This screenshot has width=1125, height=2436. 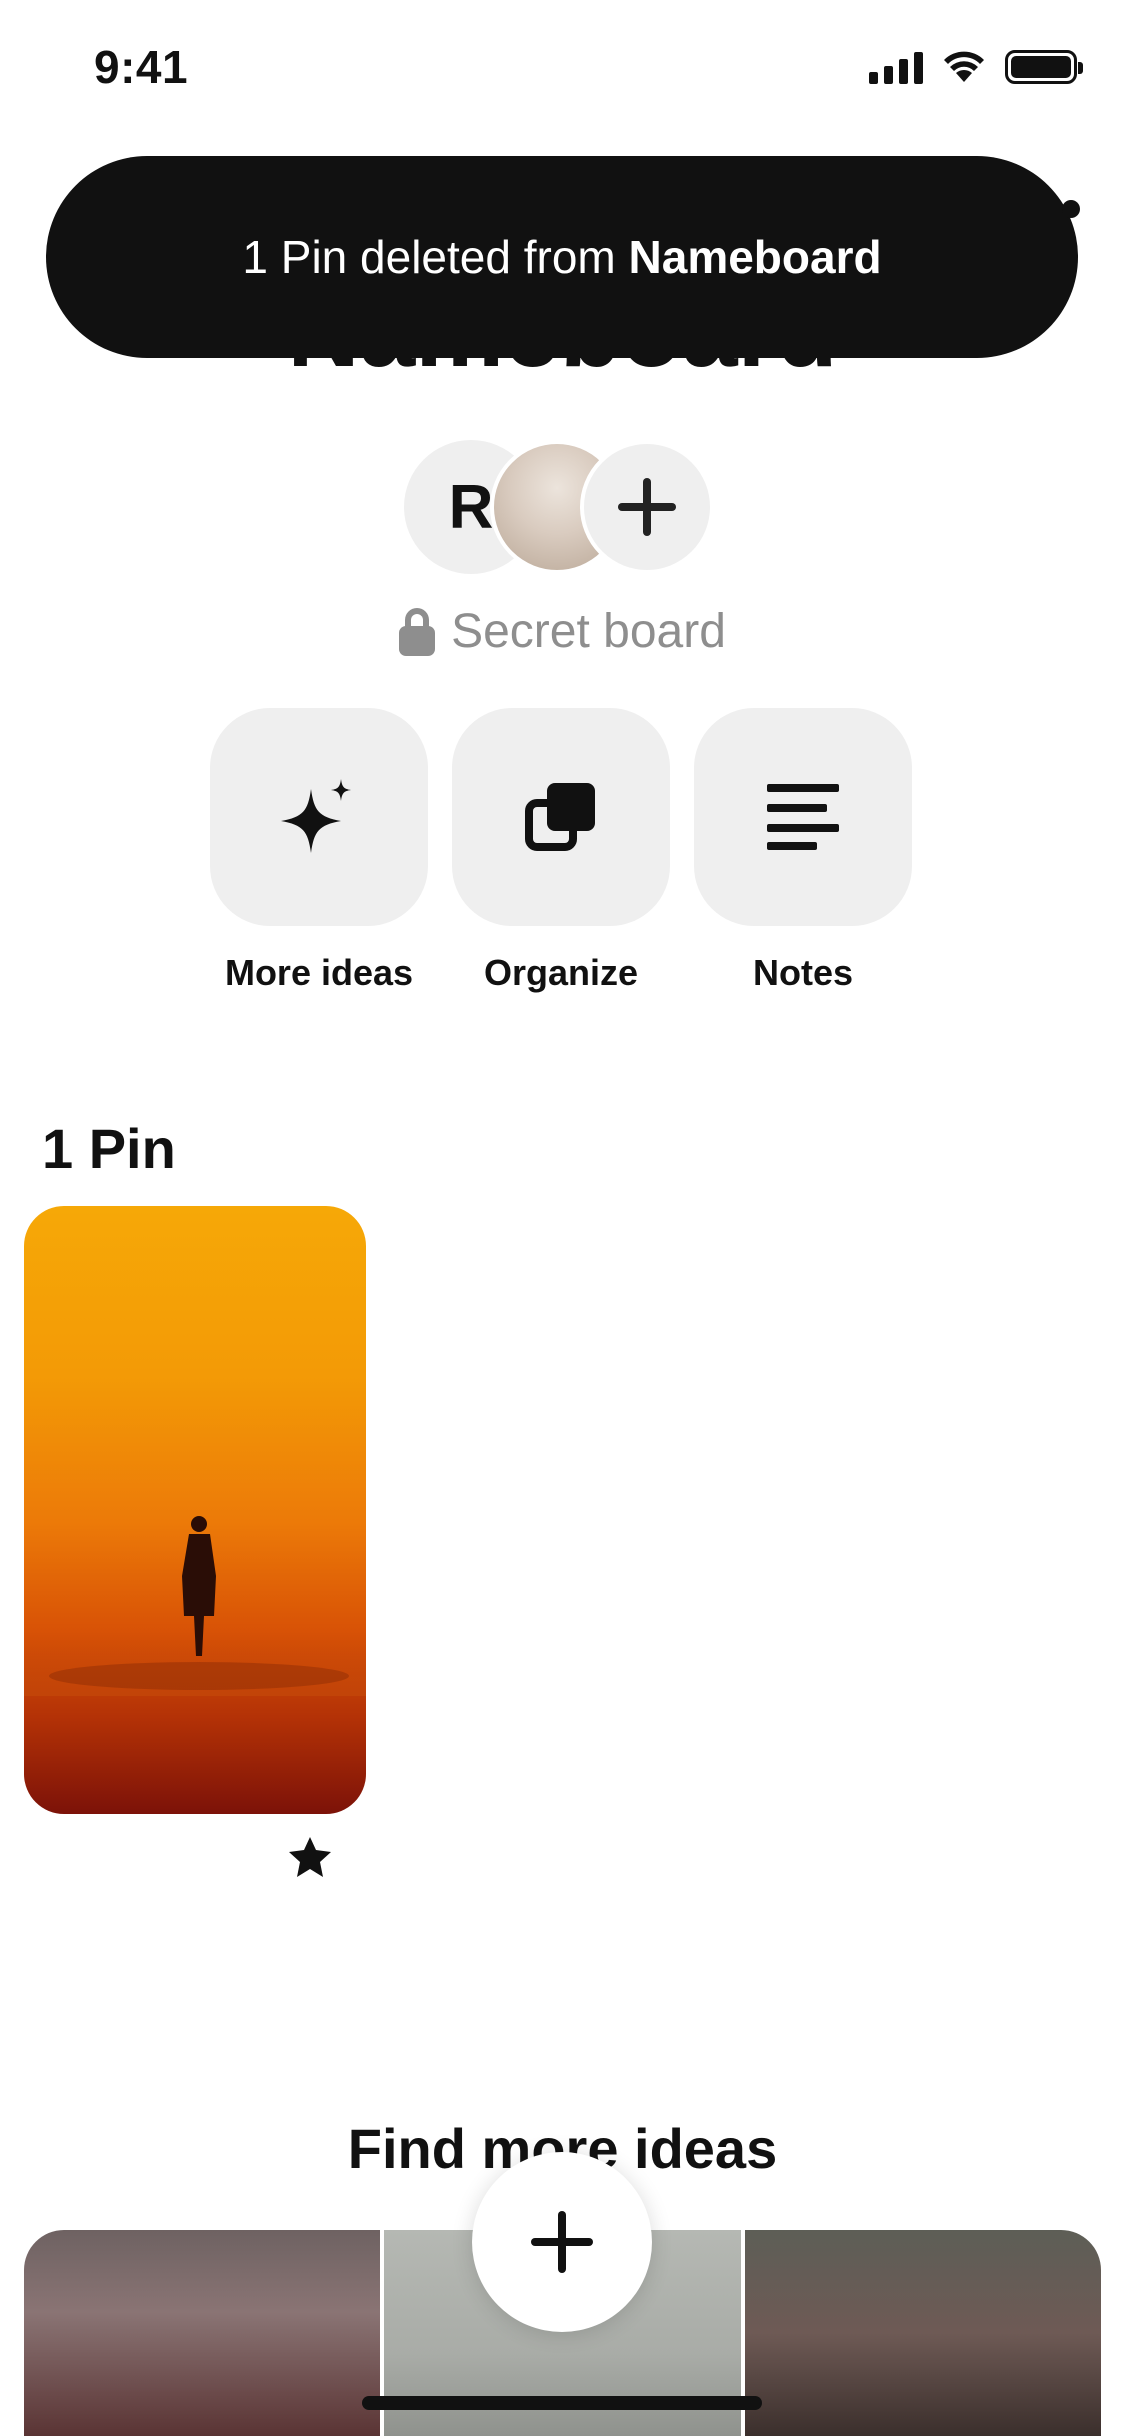 I want to click on more-ideas-button, so click(x=319, y=817).